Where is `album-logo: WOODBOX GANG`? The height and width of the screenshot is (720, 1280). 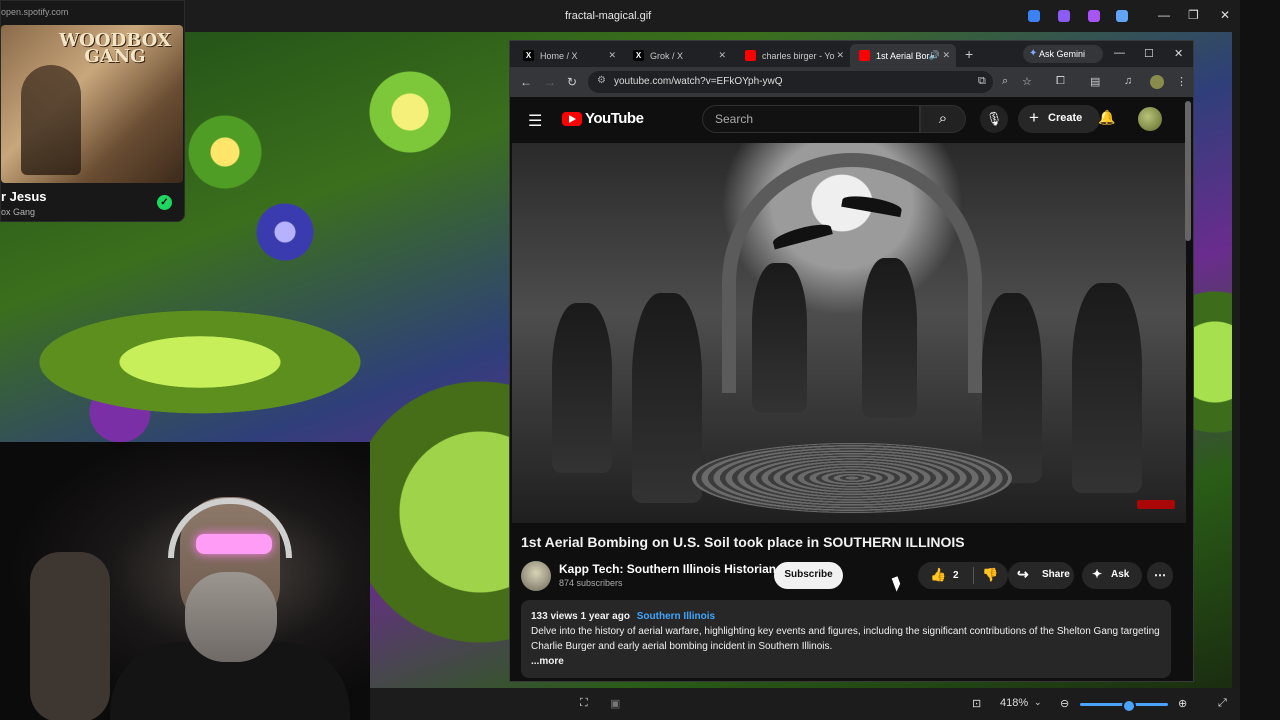
album-logo: WOODBOX GANG is located at coordinates (114, 48).